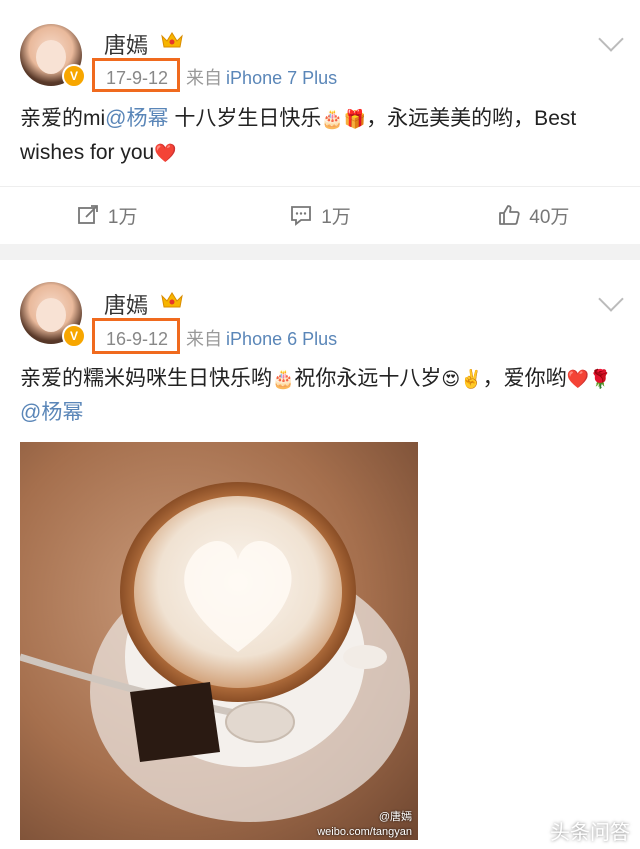 The height and width of the screenshot is (849, 640). I want to click on thumbs-up-icon, so click(509, 215).